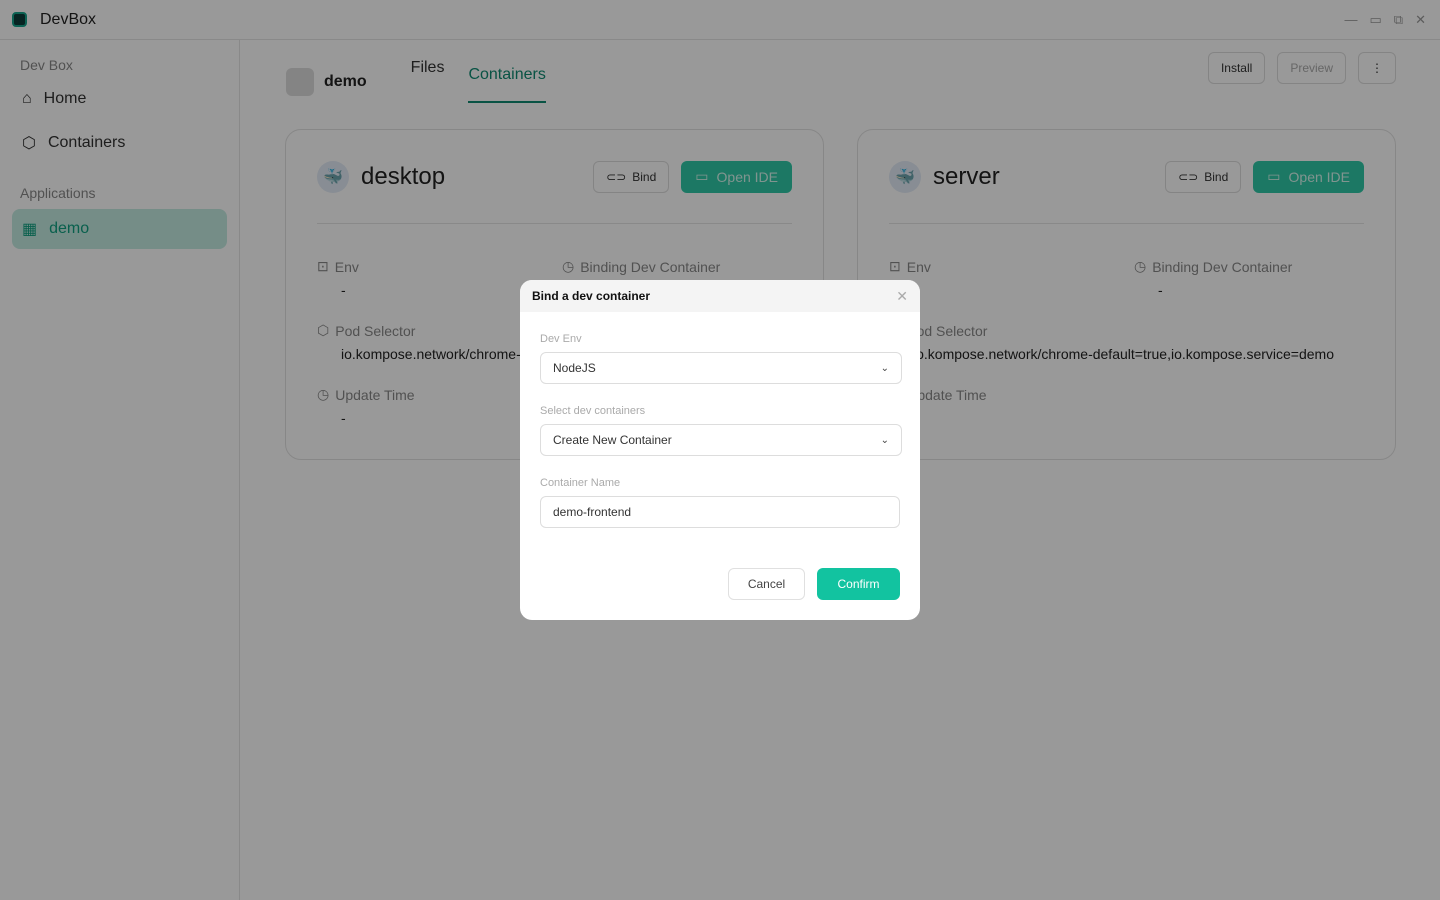 Image resolution: width=1440 pixels, height=900 pixels. What do you see at coordinates (858, 584) in the screenshot?
I see `confirm-button: Confirm` at bounding box center [858, 584].